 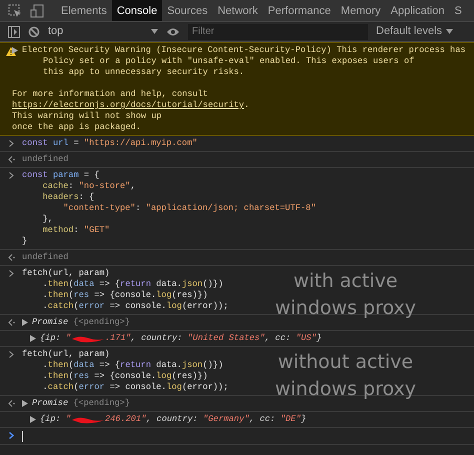 What do you see at coordinates (77, 127) in the screenshot?
I see `warning-line: once the app is packaged.` at bounding box center [77, 127].